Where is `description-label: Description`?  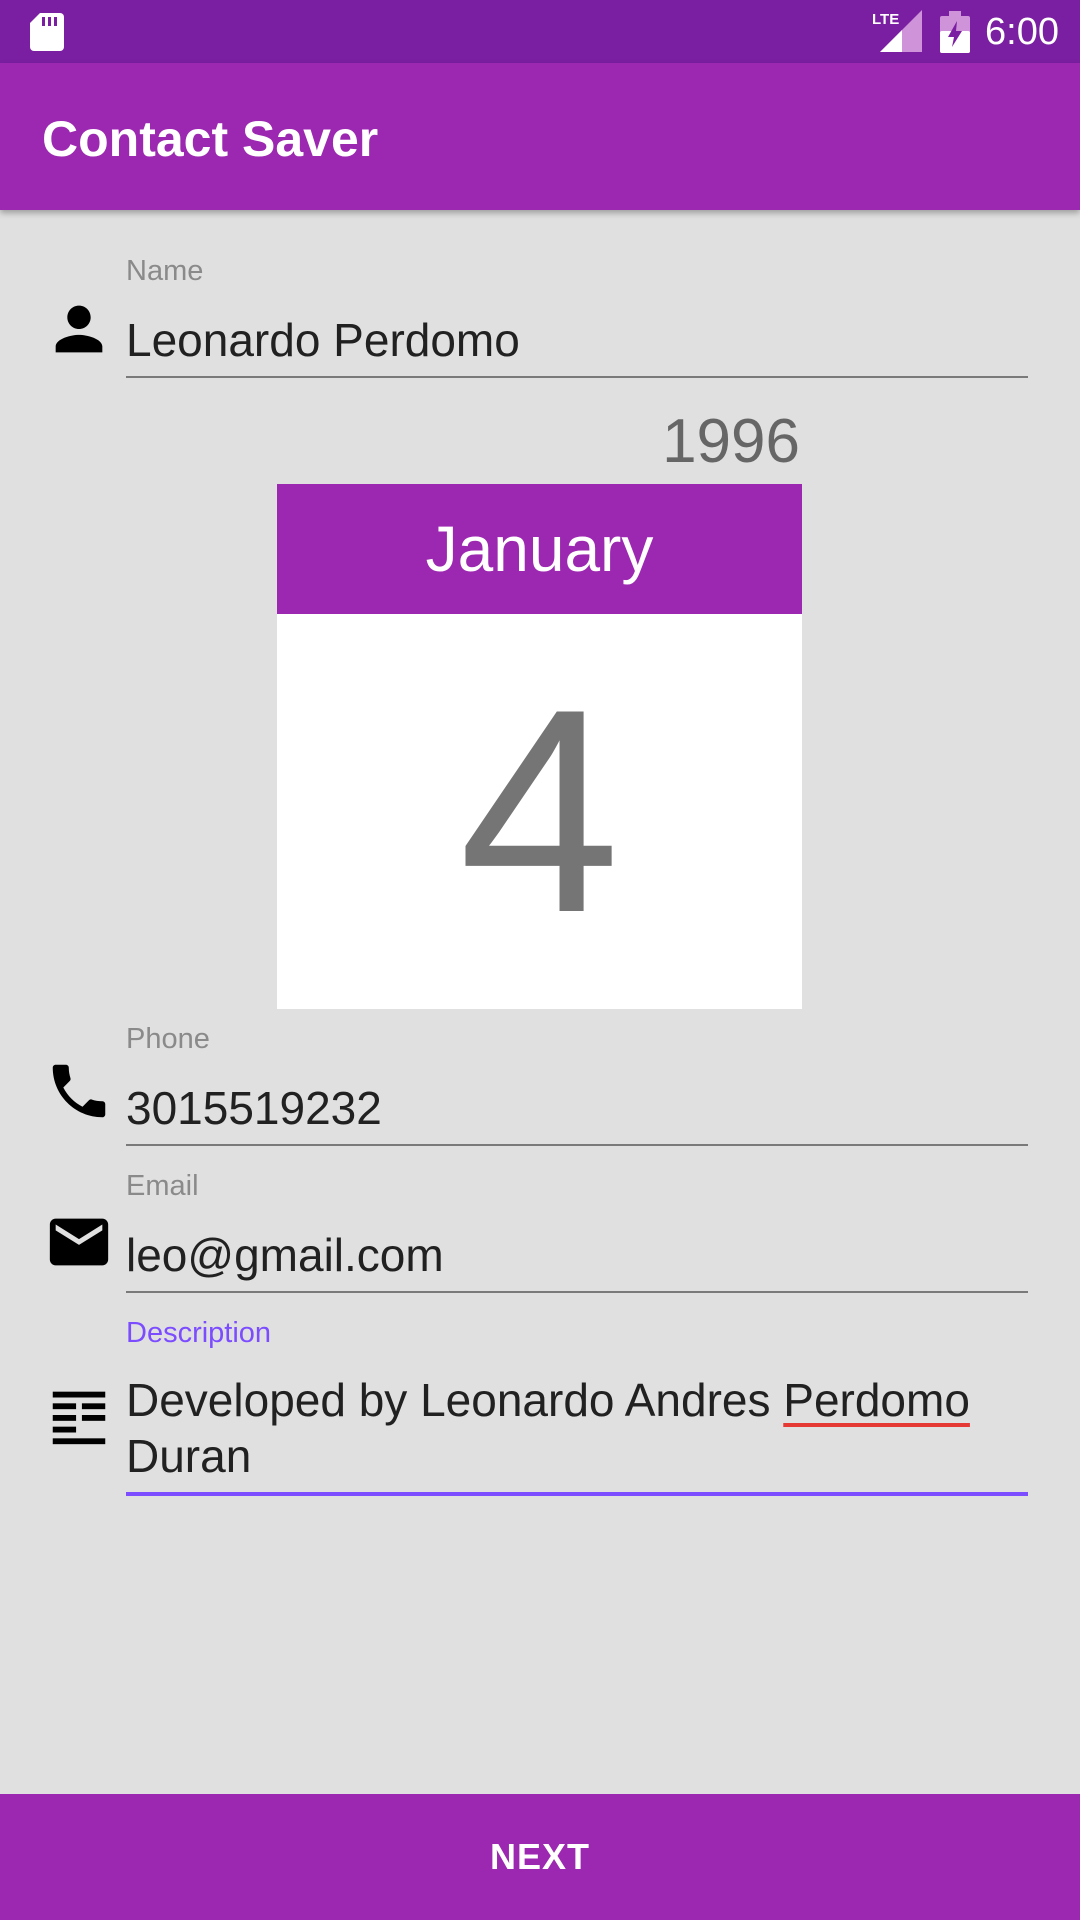 description-label: Description is located at coordinates (199, 1333).